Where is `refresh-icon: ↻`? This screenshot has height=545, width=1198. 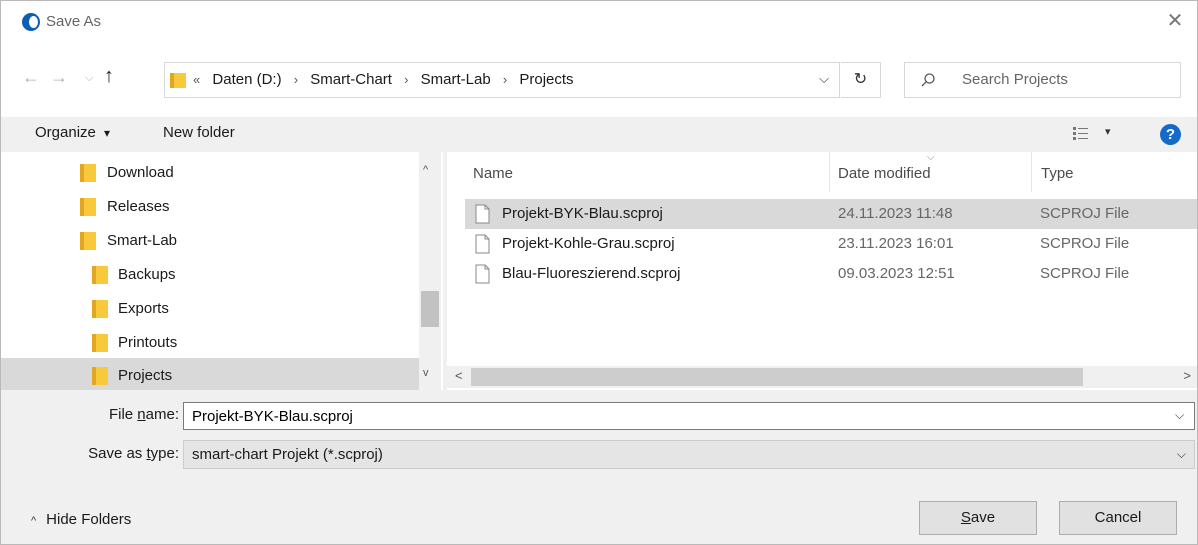 refresh-icon: ↻ is located at coordinates (861, 80).